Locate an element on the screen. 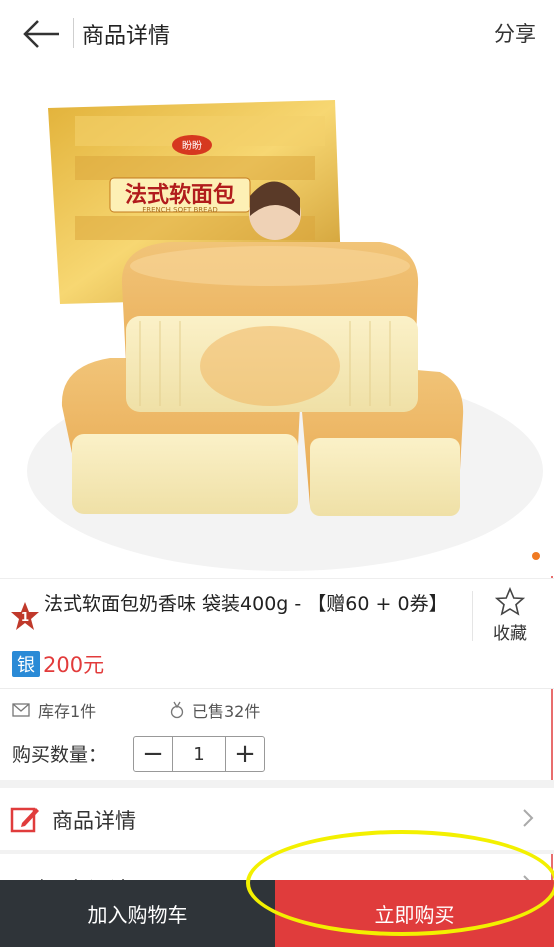  package-label: 法式软面包 is located at coordinates (180, 195).